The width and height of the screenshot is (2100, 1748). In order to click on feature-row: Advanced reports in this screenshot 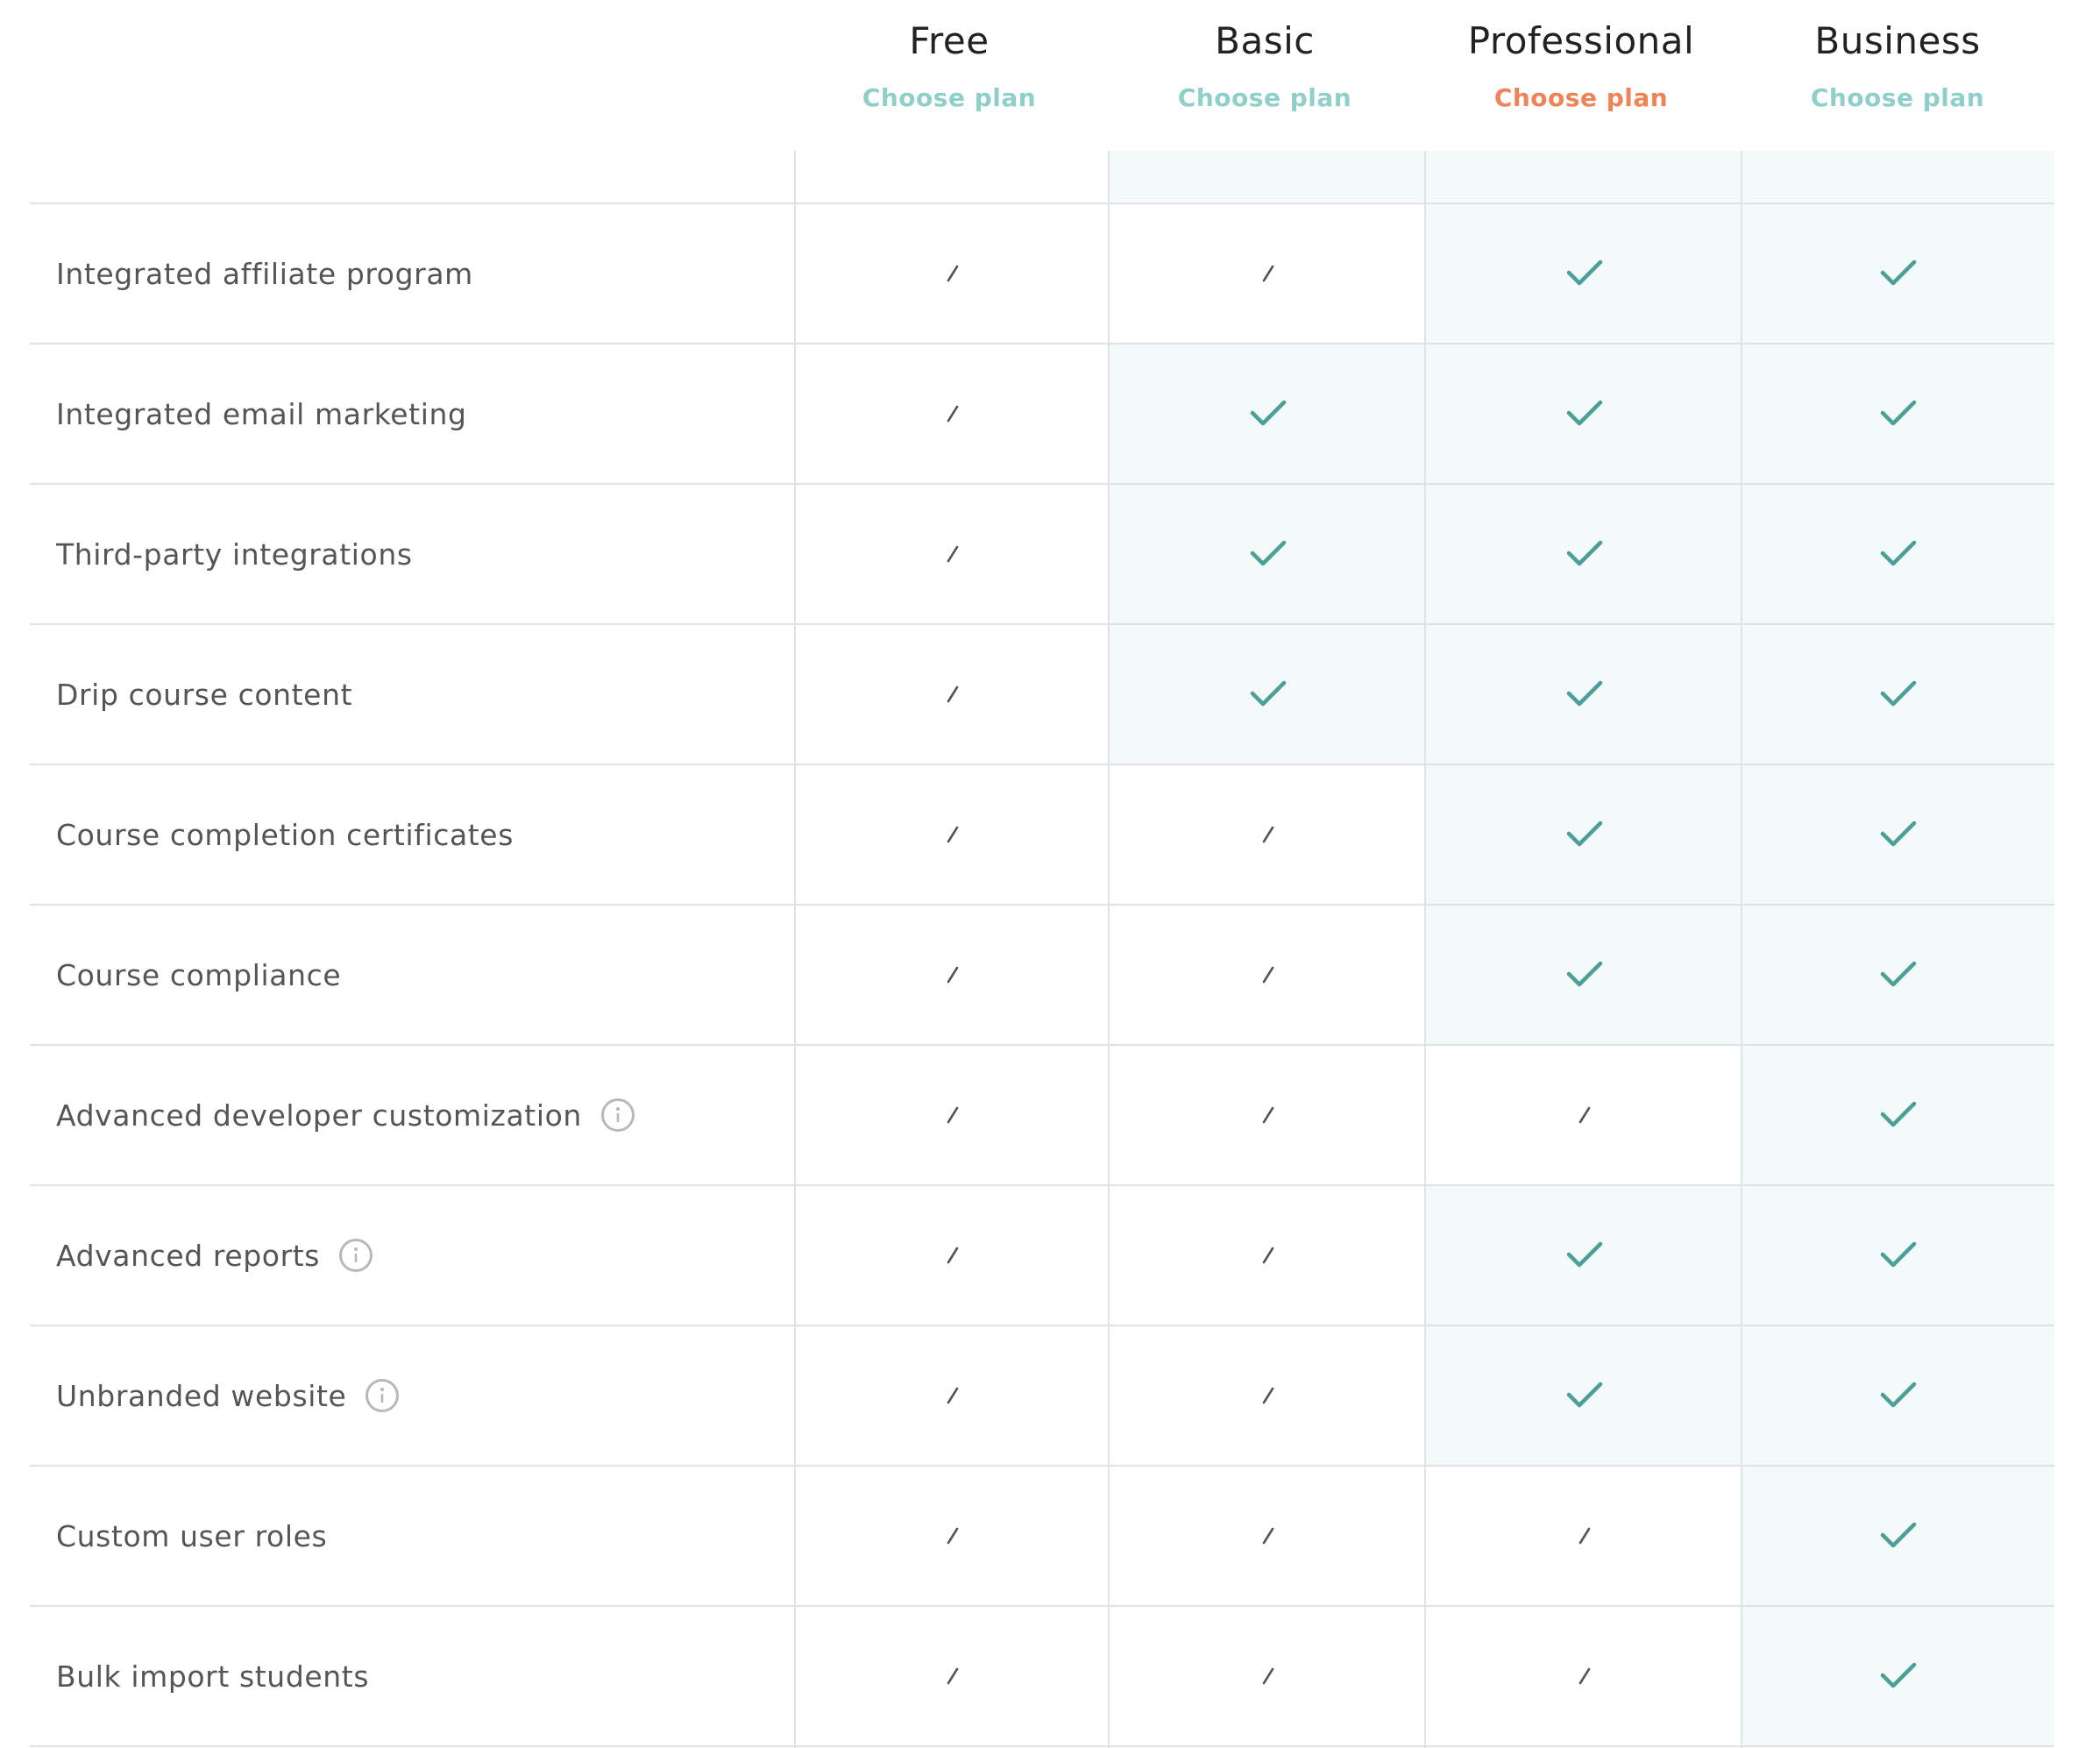, I will do `click(1042, 1255)`.